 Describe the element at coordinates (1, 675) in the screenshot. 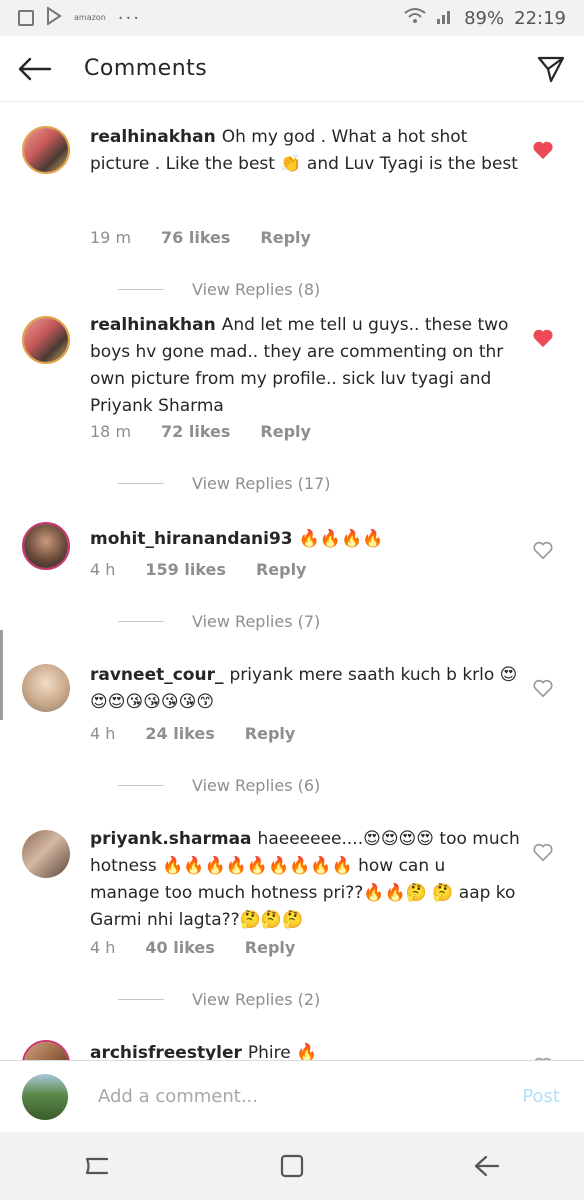

I see `scrollbar` at that location.